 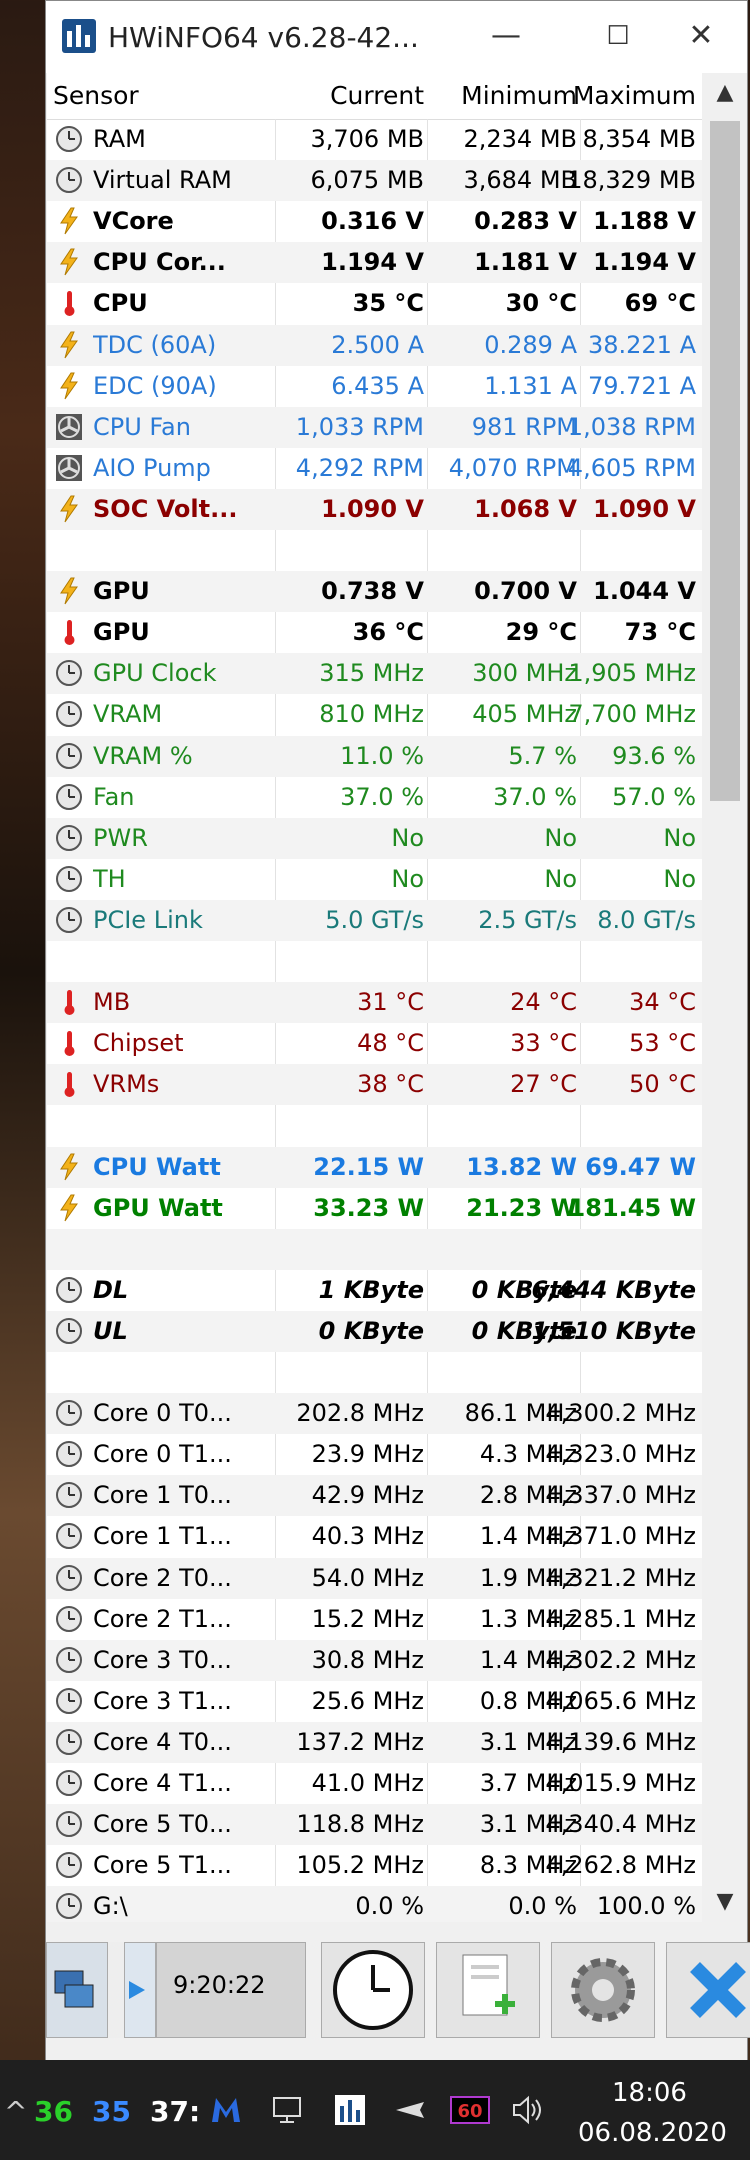 What do you see at coordinates (374, 1043) in the screenshot?
I see `sensor-row: Chipset 48 °C 33 °C 53 °C` at bounding box center [374, 1043].